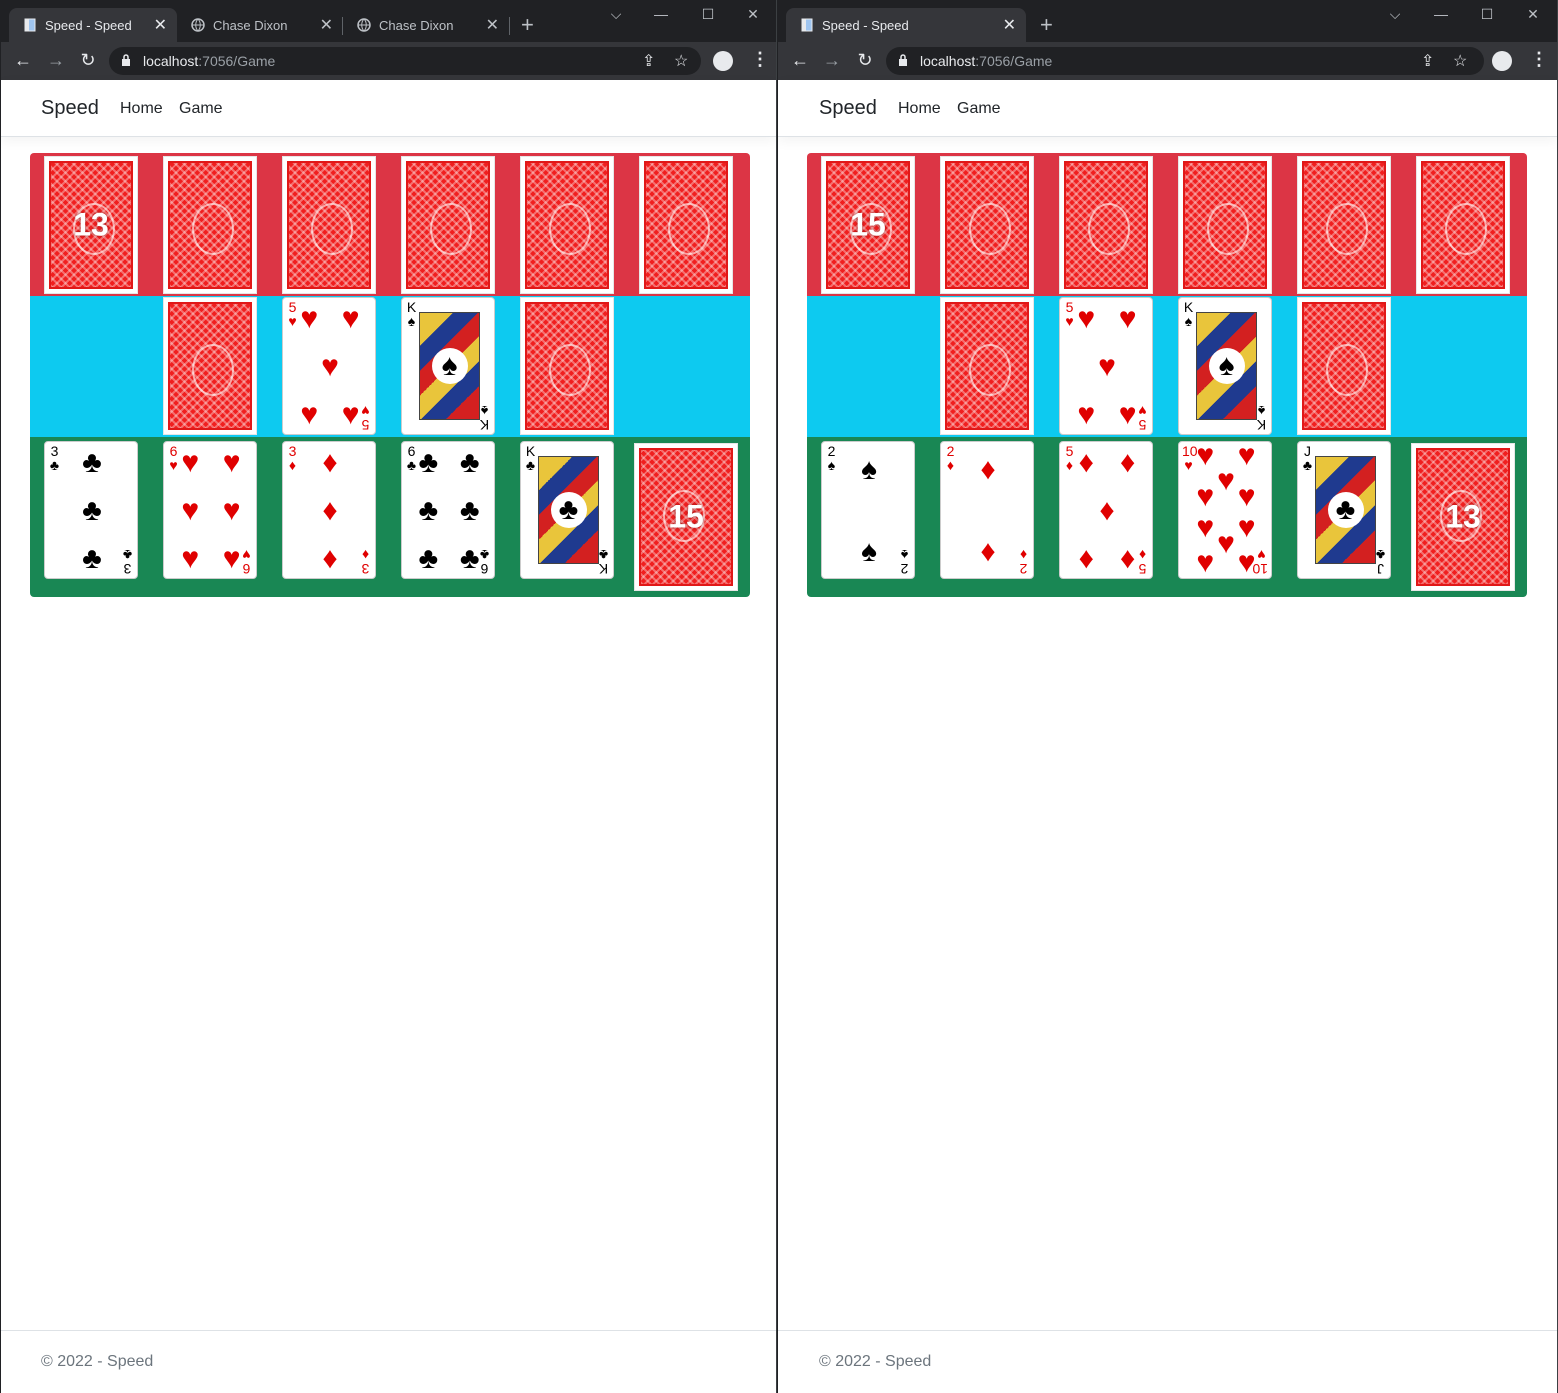 The width and height of the screenshot is (1558, 1393). Describe the element at coordinates (210, 510) in the screenshot. I see `playing-card: 6 ♥ 6 ♥ ♥ ♥ ♥ ♥ ♥ ♥` at that location.